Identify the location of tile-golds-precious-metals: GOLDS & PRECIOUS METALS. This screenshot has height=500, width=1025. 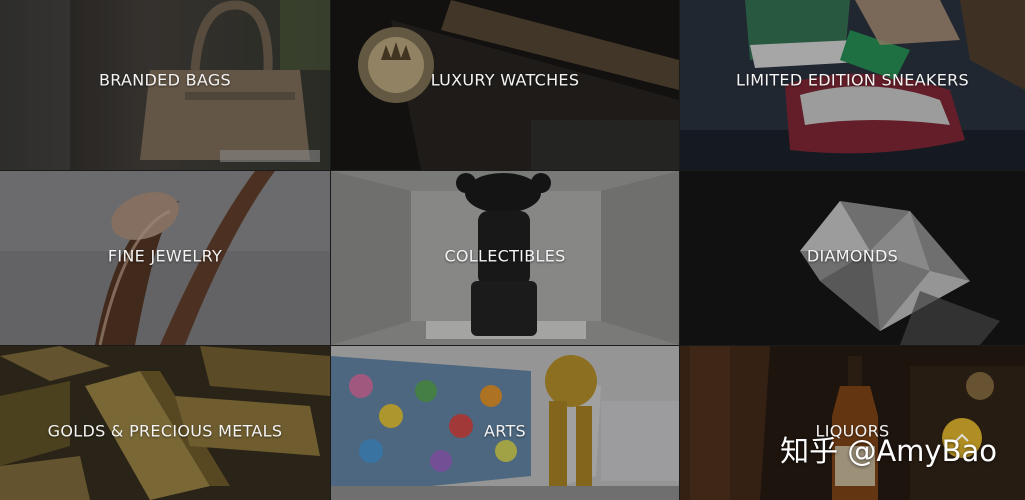
(165, 423).